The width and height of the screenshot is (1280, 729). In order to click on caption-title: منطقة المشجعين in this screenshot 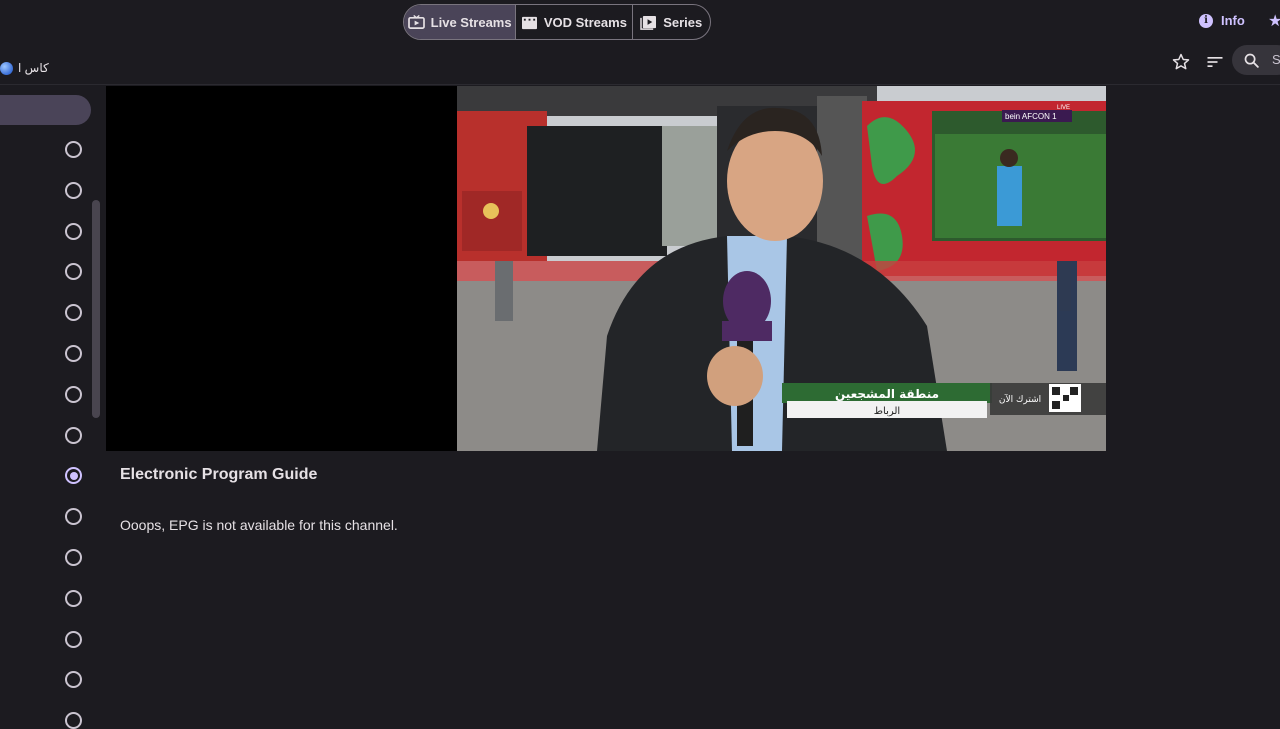, I will do `click(887, 394)`.